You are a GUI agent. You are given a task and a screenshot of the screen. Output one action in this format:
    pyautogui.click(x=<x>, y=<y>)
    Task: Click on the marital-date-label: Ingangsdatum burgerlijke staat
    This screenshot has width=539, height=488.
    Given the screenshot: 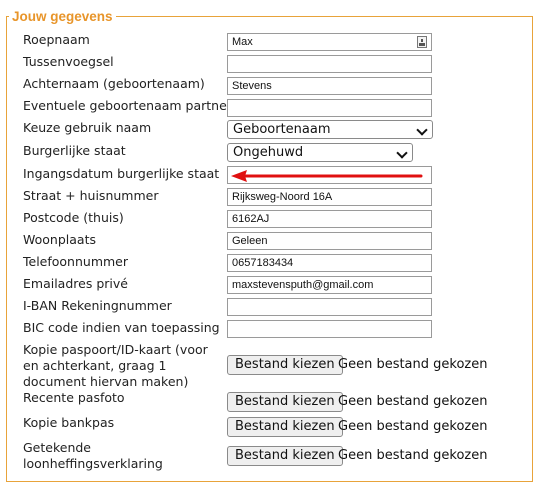 What is the action you would take?
    pyautogui.click(x=121, y=173)
    